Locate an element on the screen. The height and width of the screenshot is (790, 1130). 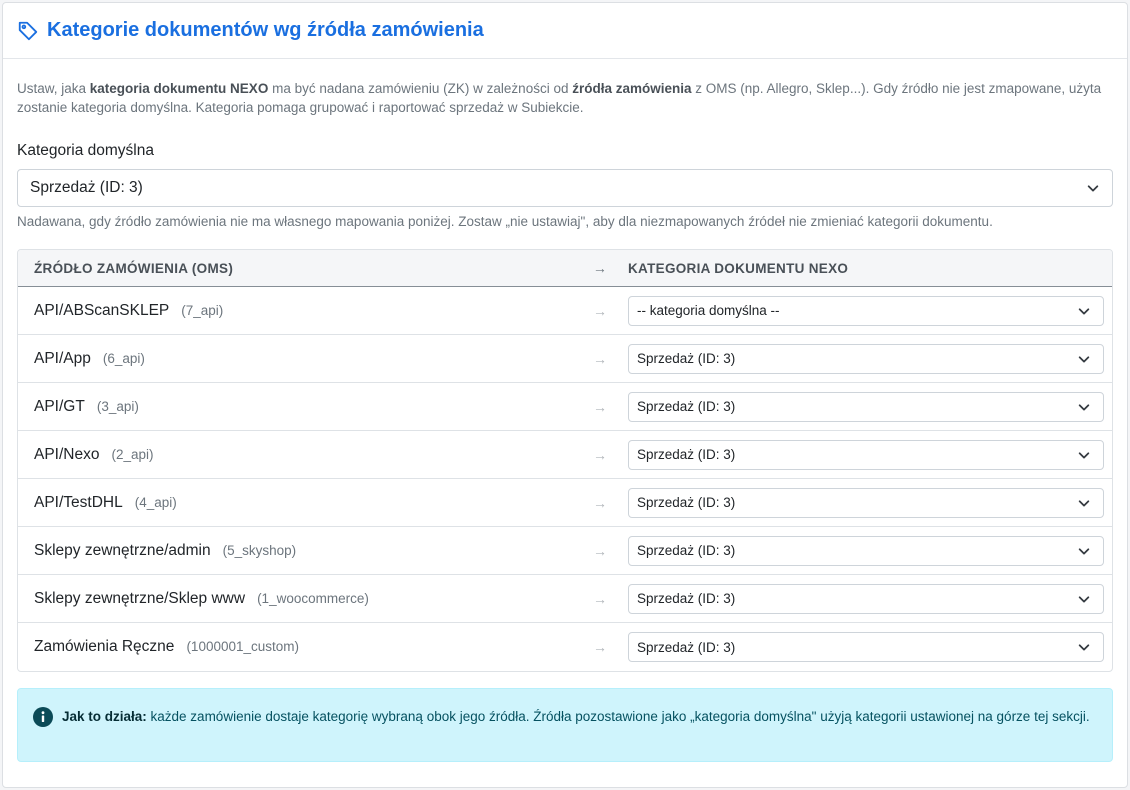
source-name: API/GT is located at coordinates (59, 406).